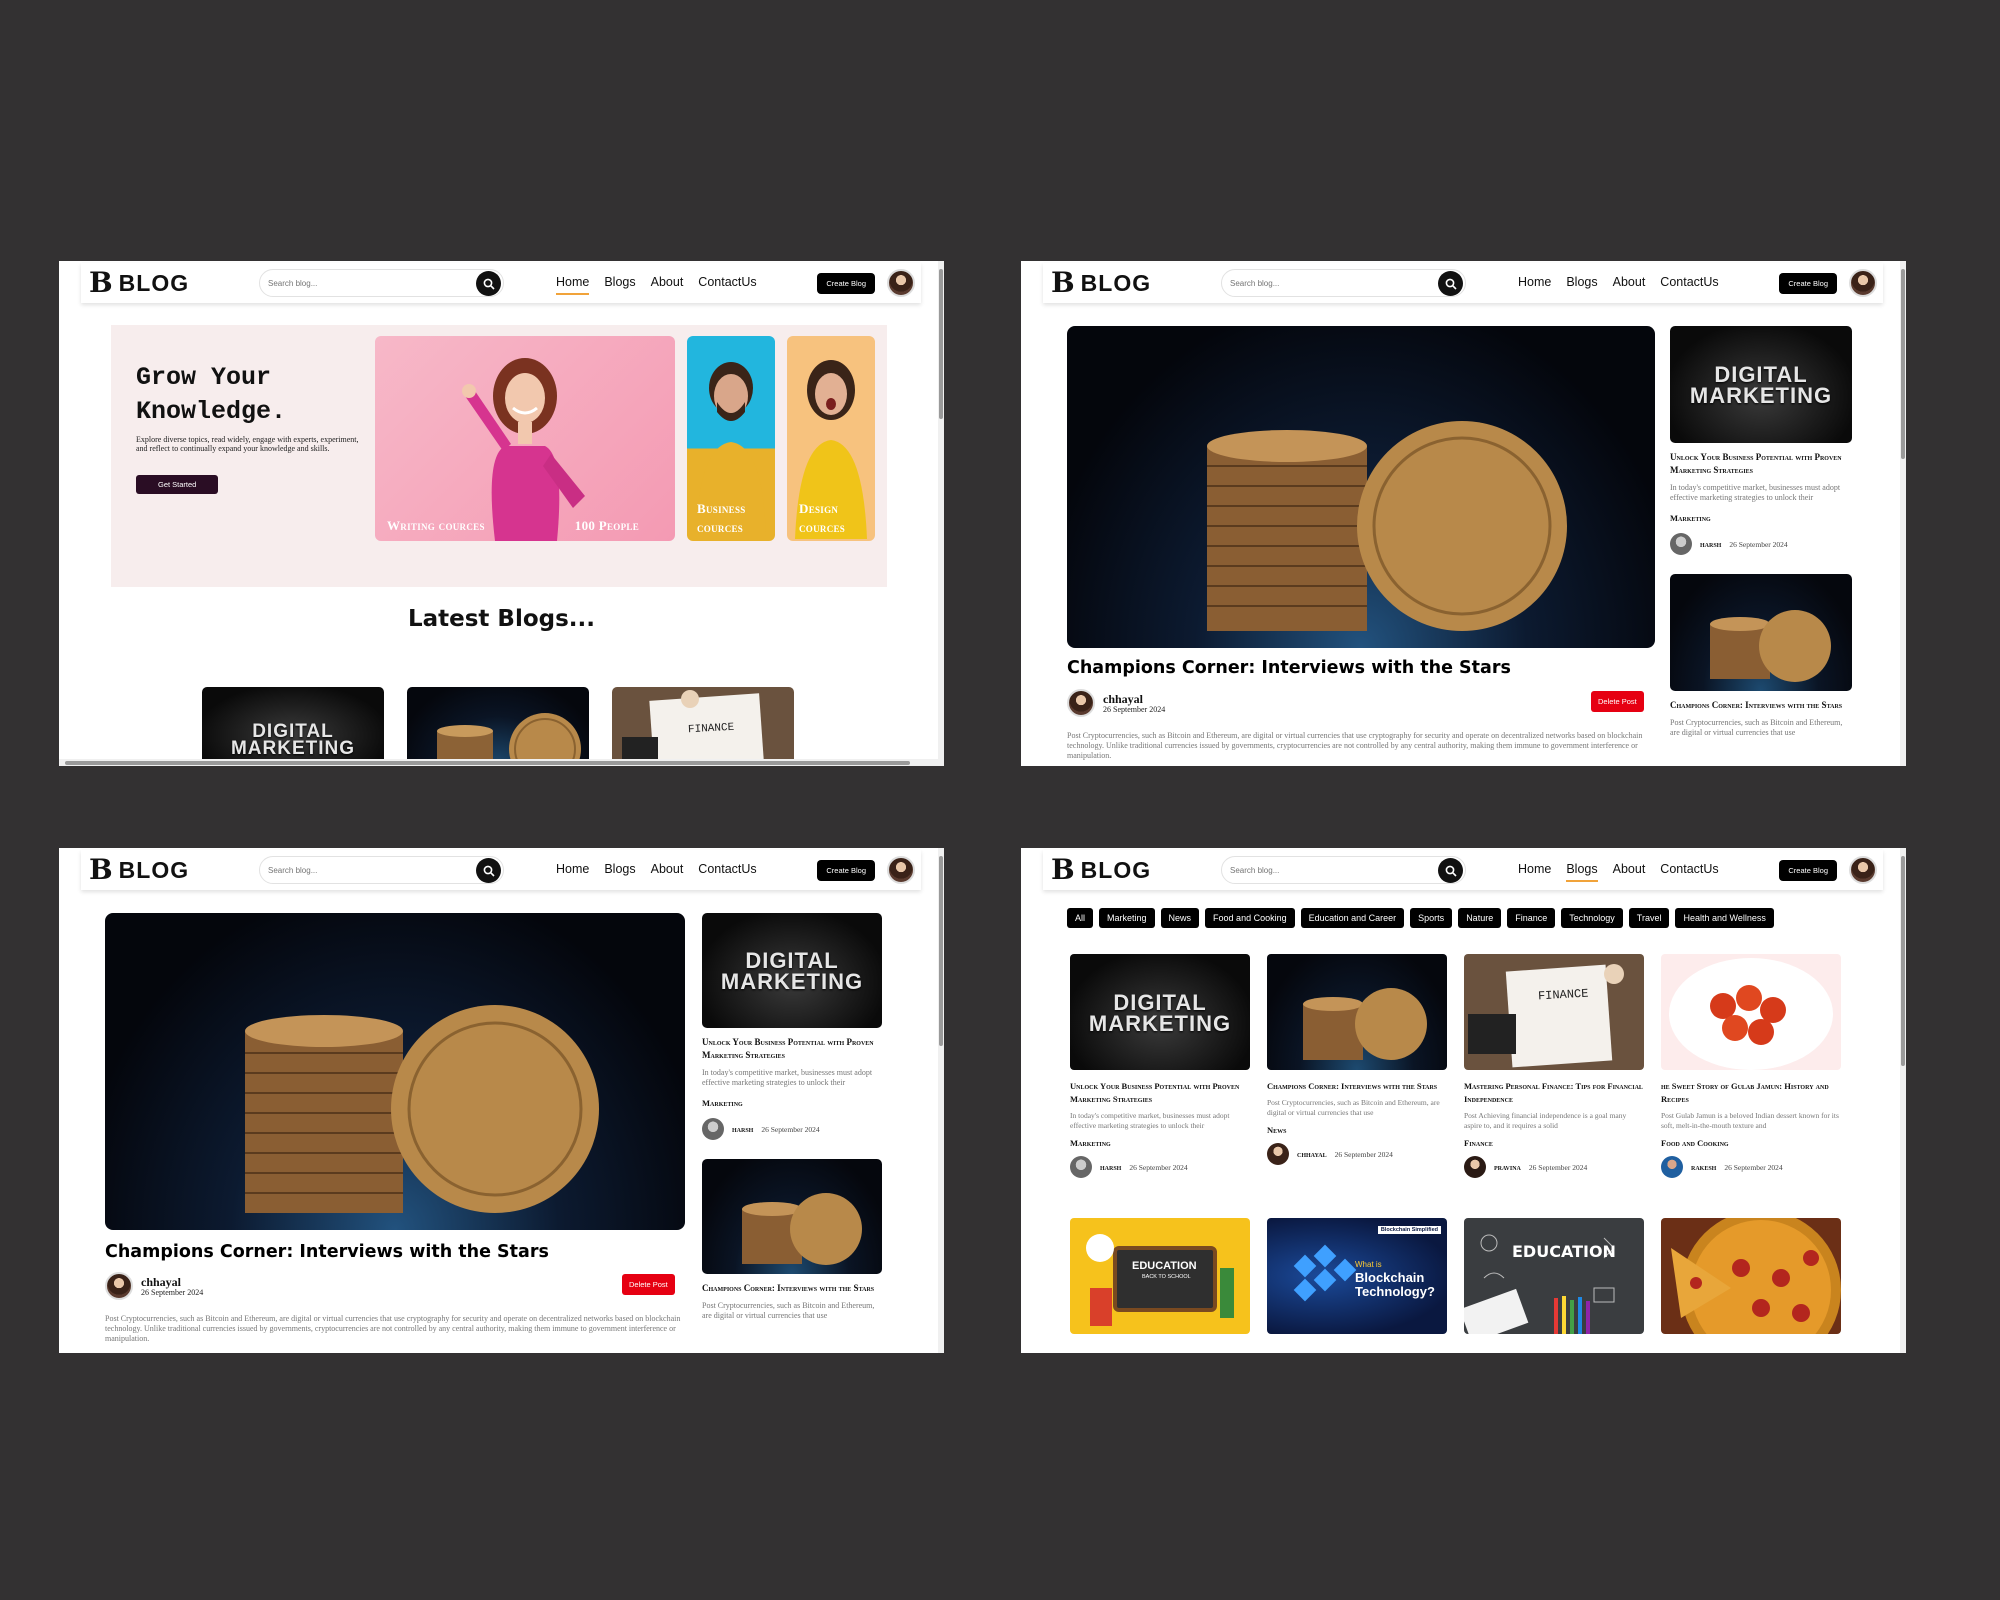  I want to click on blog-thumb-crypto, so click(498, 726).